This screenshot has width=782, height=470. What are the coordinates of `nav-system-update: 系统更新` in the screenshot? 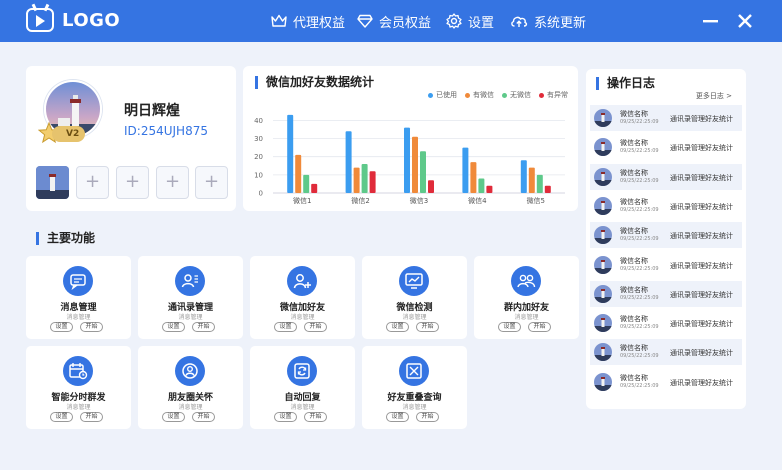 It's located at (548, 21).